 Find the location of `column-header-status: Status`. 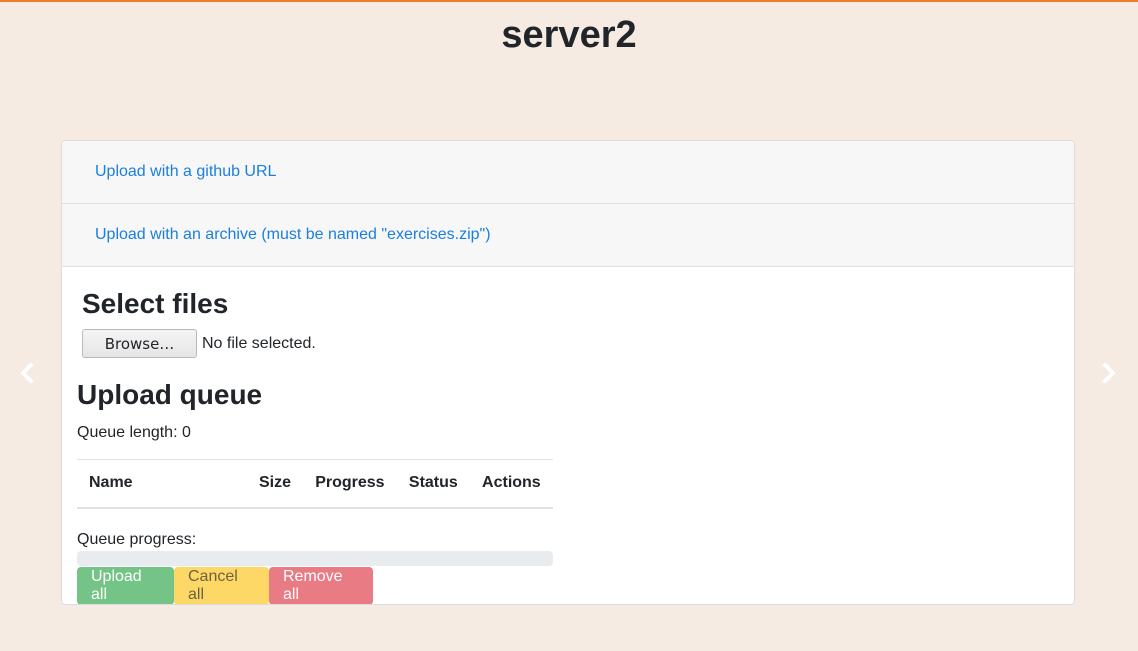

column-header-status: Status is located at coordinates (433, 484).